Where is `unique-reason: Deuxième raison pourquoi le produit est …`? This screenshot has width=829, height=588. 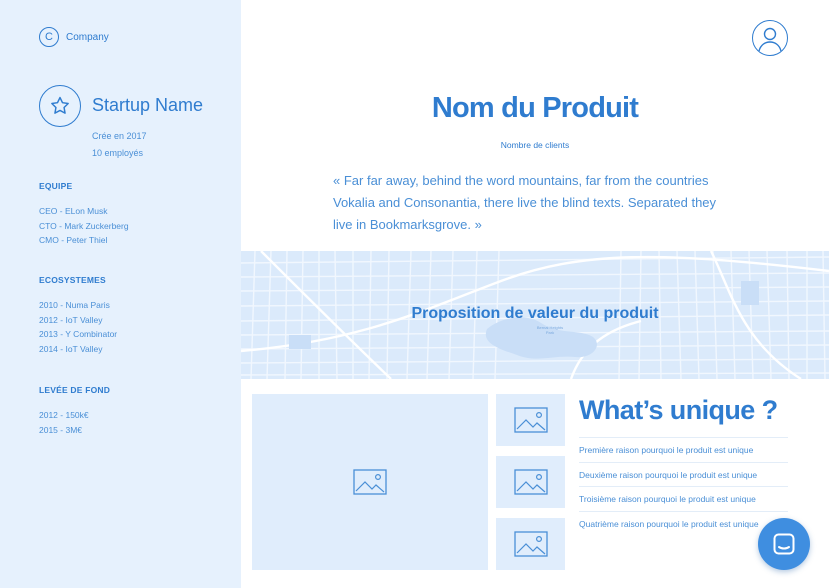 unique-reason: Deuxième raison pourquoi le produit est … is located at coordinates (683, 474).